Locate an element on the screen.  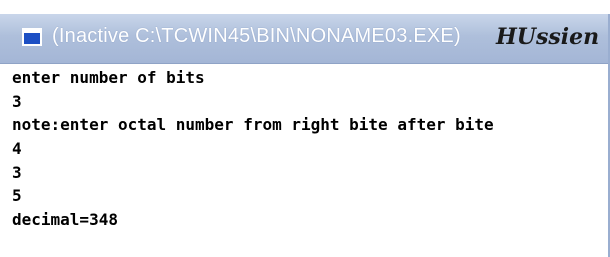
author-signature: HUssien is located at coordinates (548, 37).